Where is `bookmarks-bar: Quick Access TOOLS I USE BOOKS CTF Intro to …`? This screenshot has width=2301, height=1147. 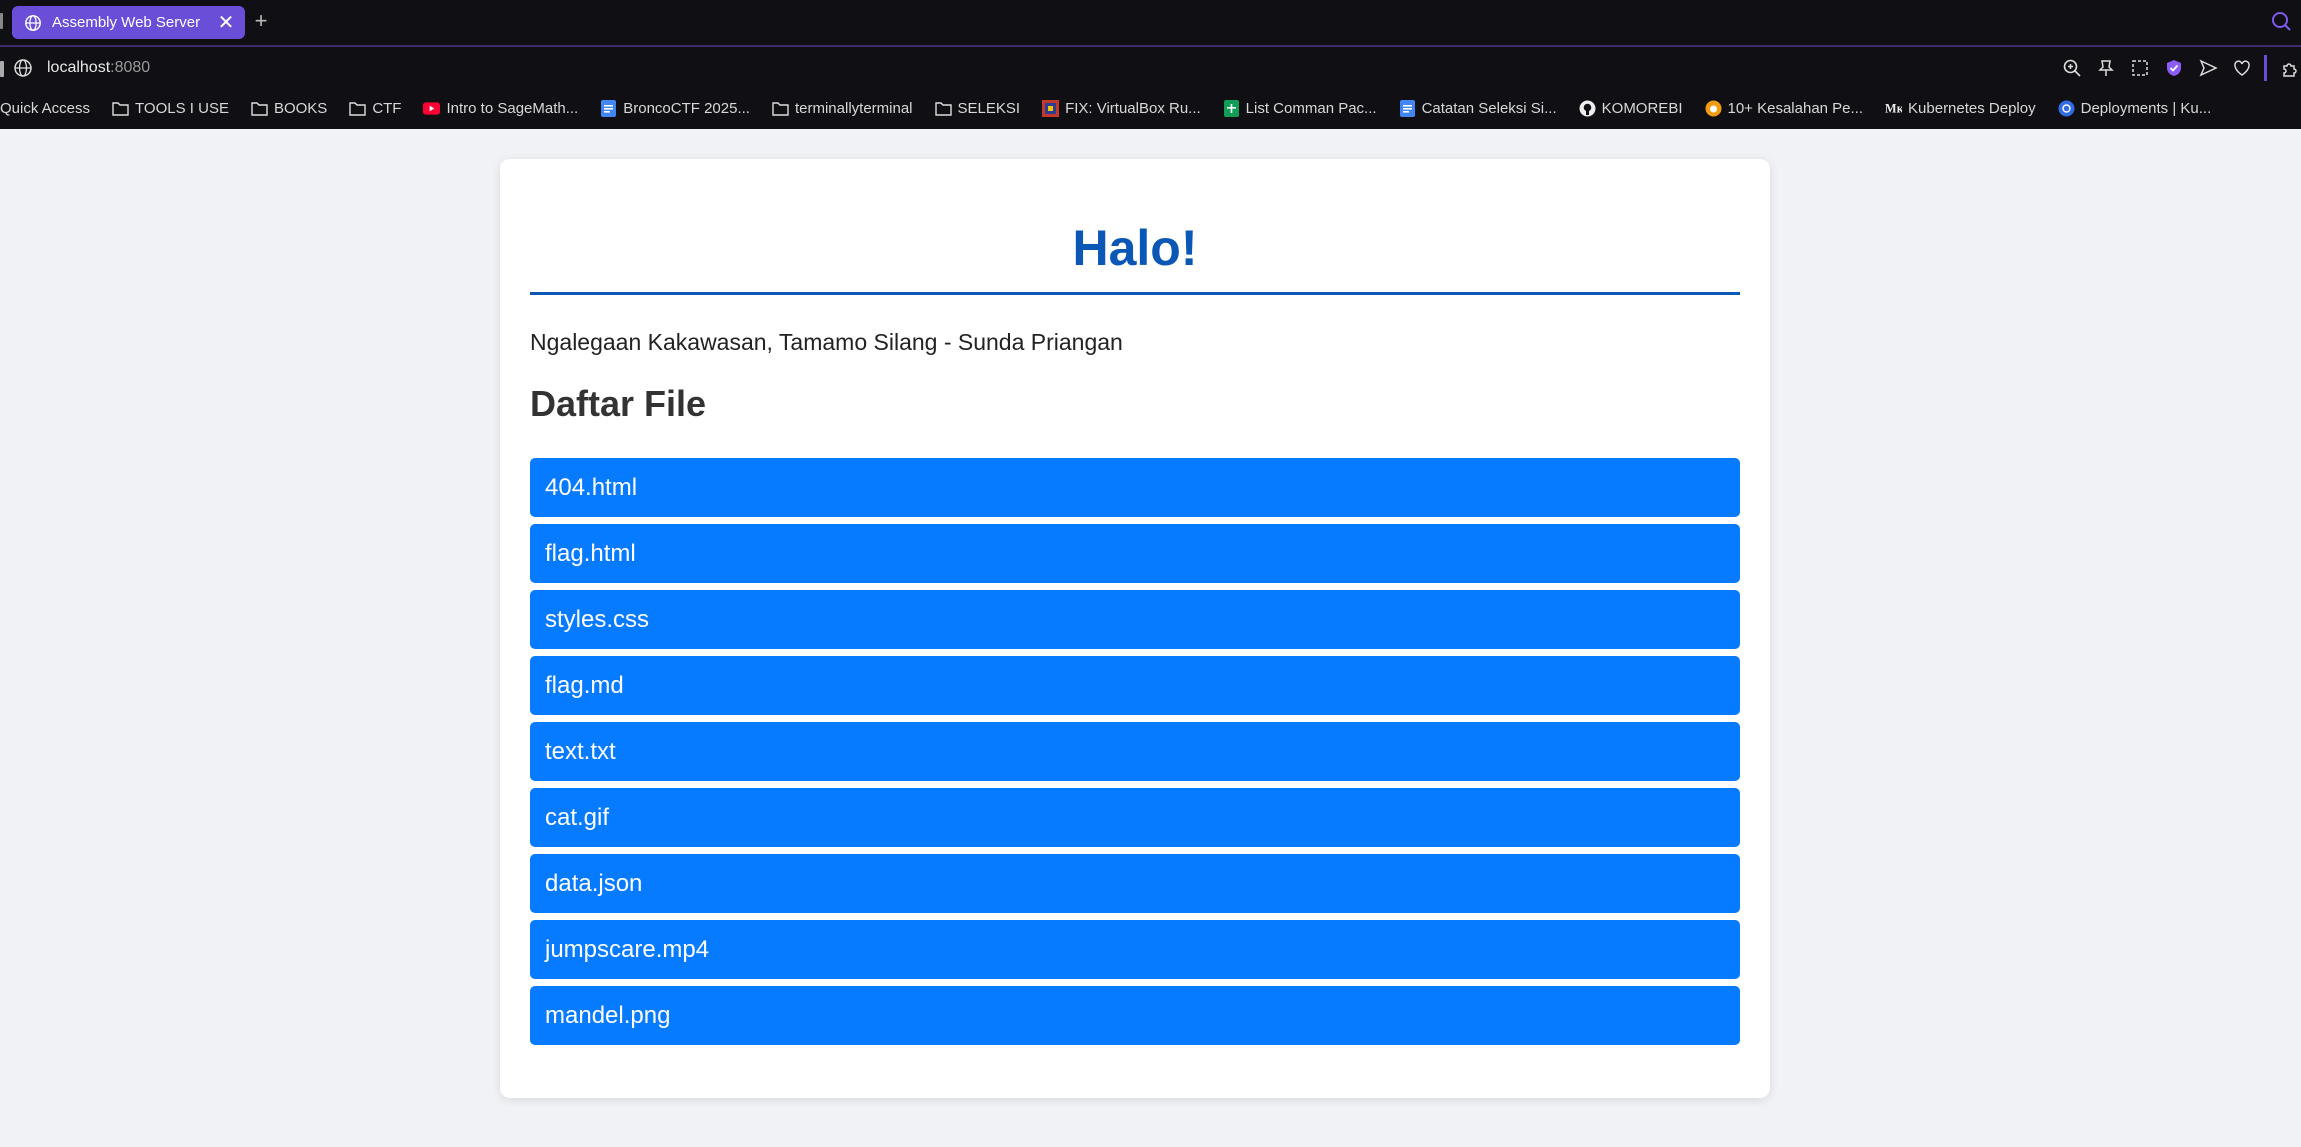 bookmarks-bar: Quick Access TOOLS I USE BOOKS CTF Intro to … is located at coordinates (1150, 108).